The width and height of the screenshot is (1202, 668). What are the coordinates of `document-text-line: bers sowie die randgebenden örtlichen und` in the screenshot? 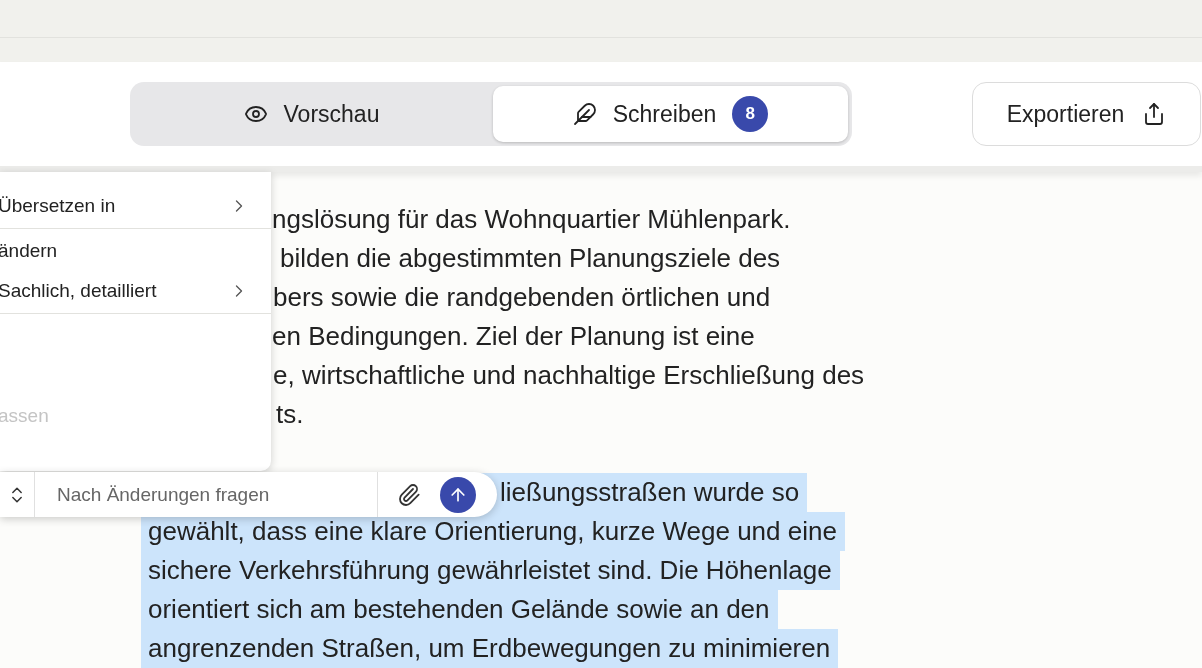 It's located at (522, 297).